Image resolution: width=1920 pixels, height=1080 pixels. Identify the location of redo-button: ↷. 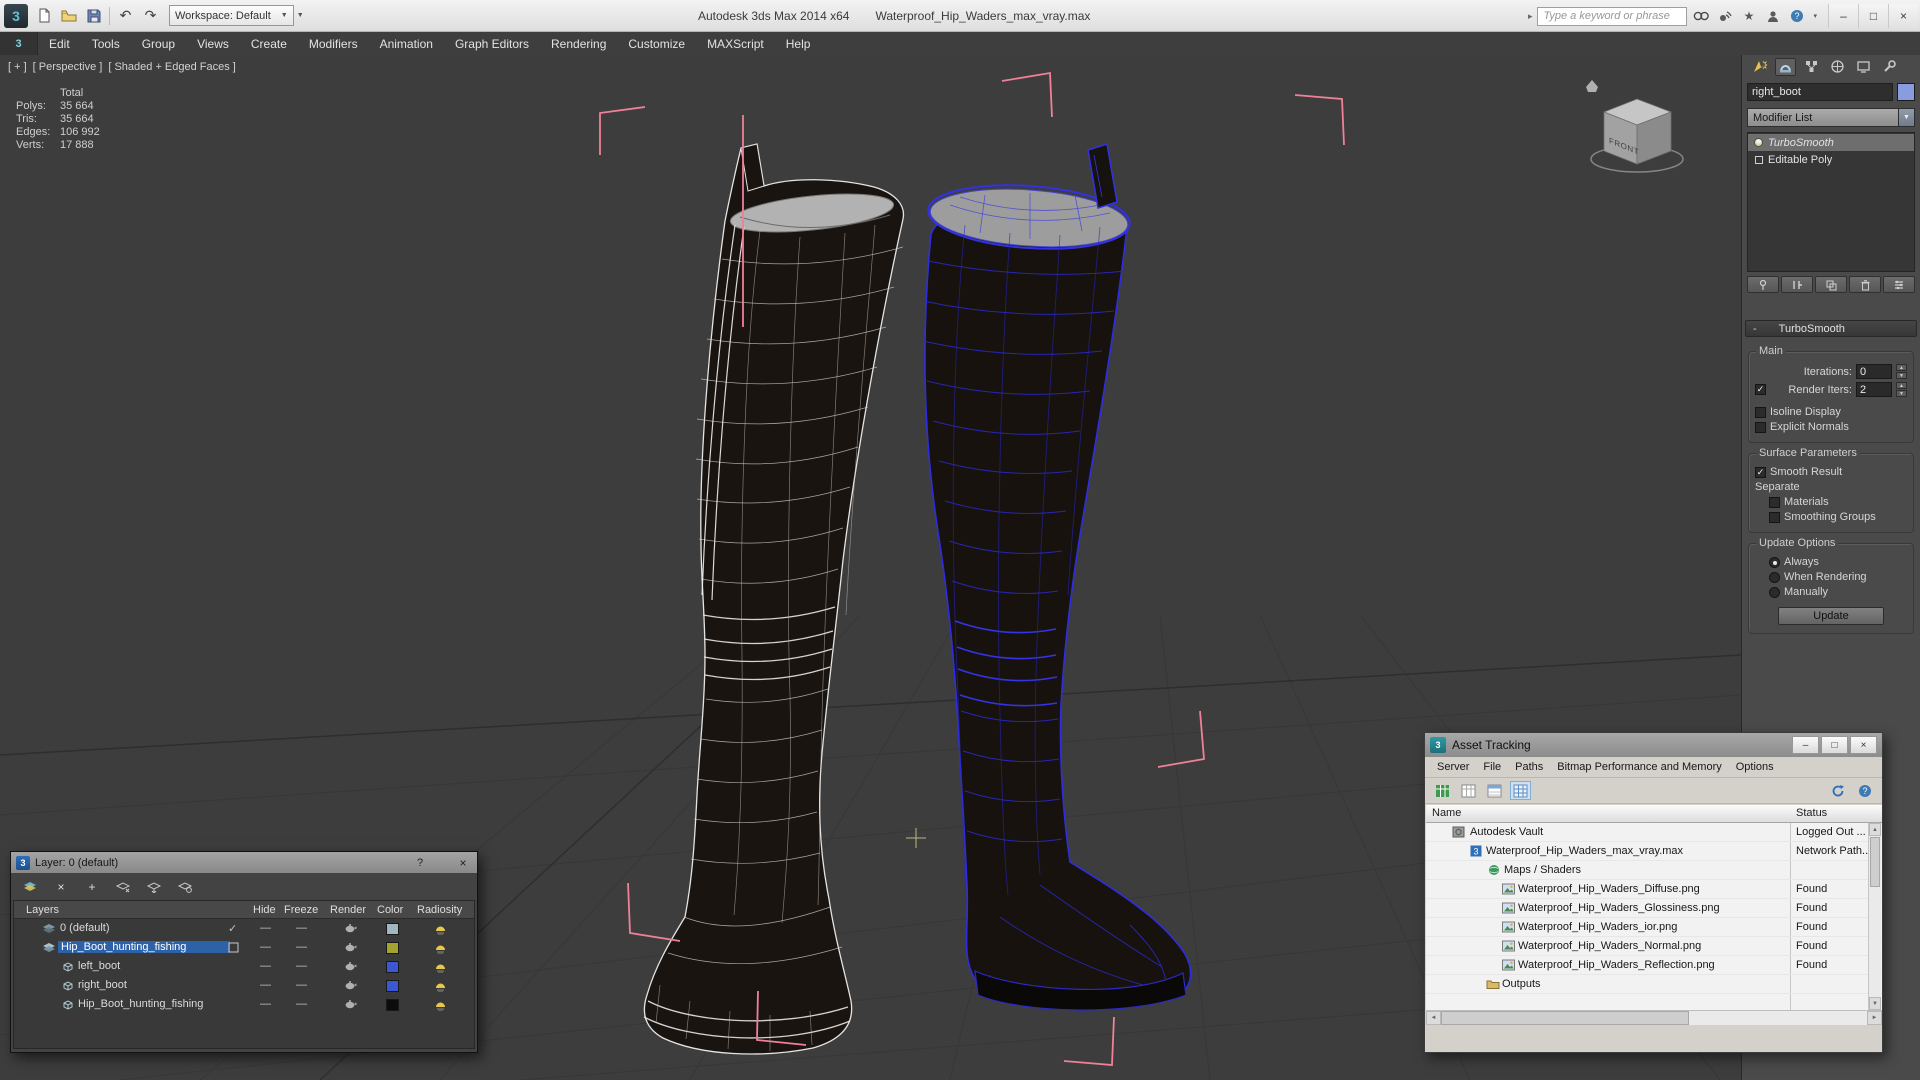
(150, 16).